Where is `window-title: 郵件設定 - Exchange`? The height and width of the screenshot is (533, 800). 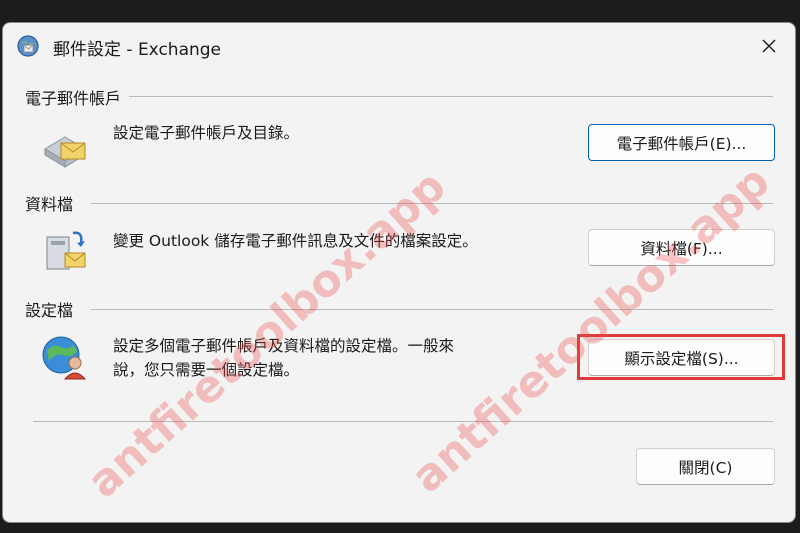
window-title: 郵件設定 - Exchange is located at coordinates (137, 50).